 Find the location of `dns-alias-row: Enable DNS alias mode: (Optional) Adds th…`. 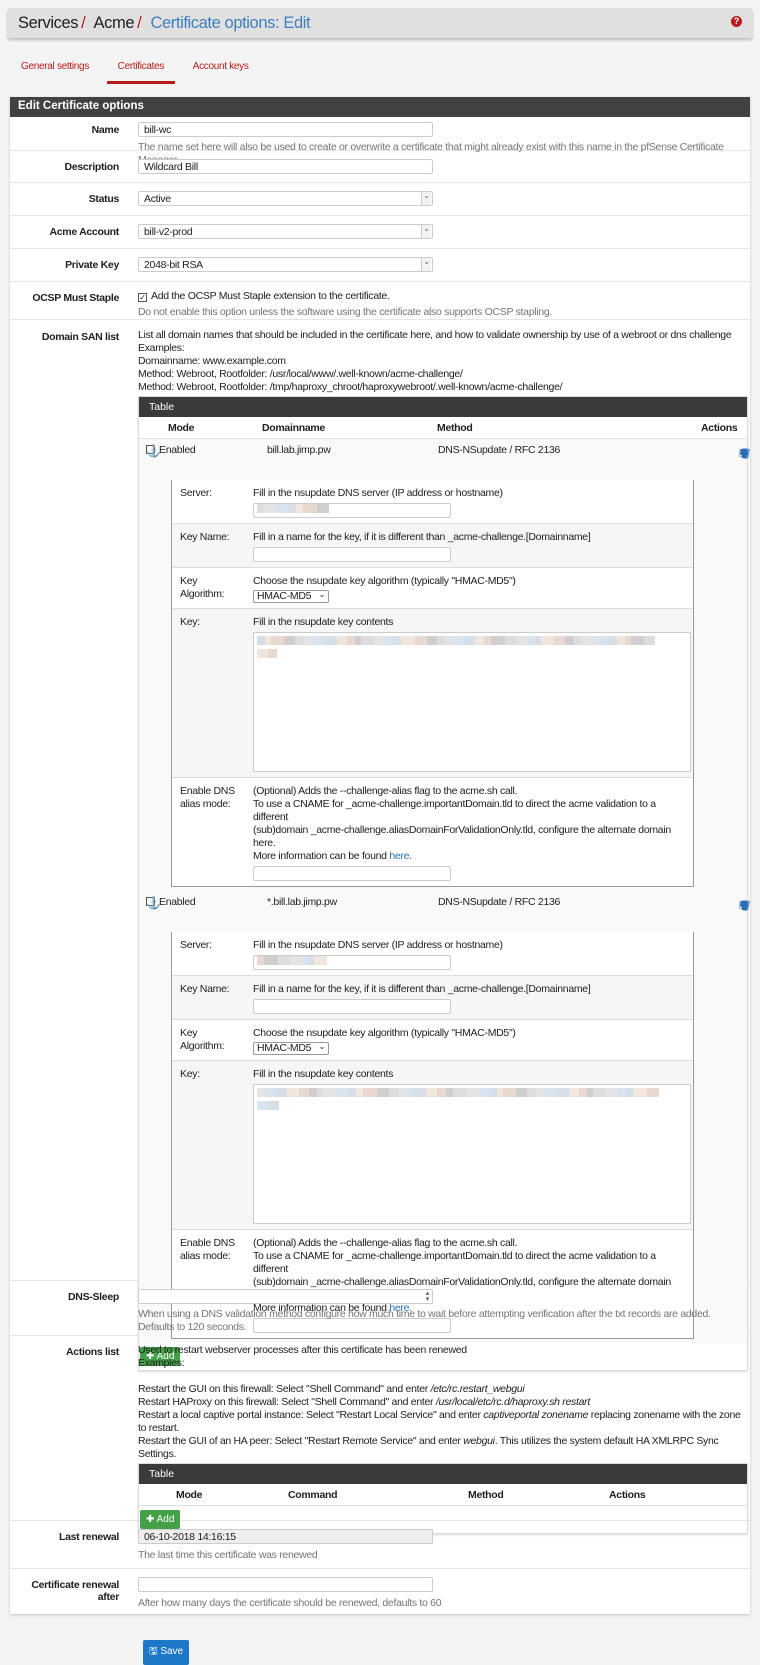

dns-alias-row: Enable DNS alias mode: (Optional) Adds th… is located at coordinates (432, 831).